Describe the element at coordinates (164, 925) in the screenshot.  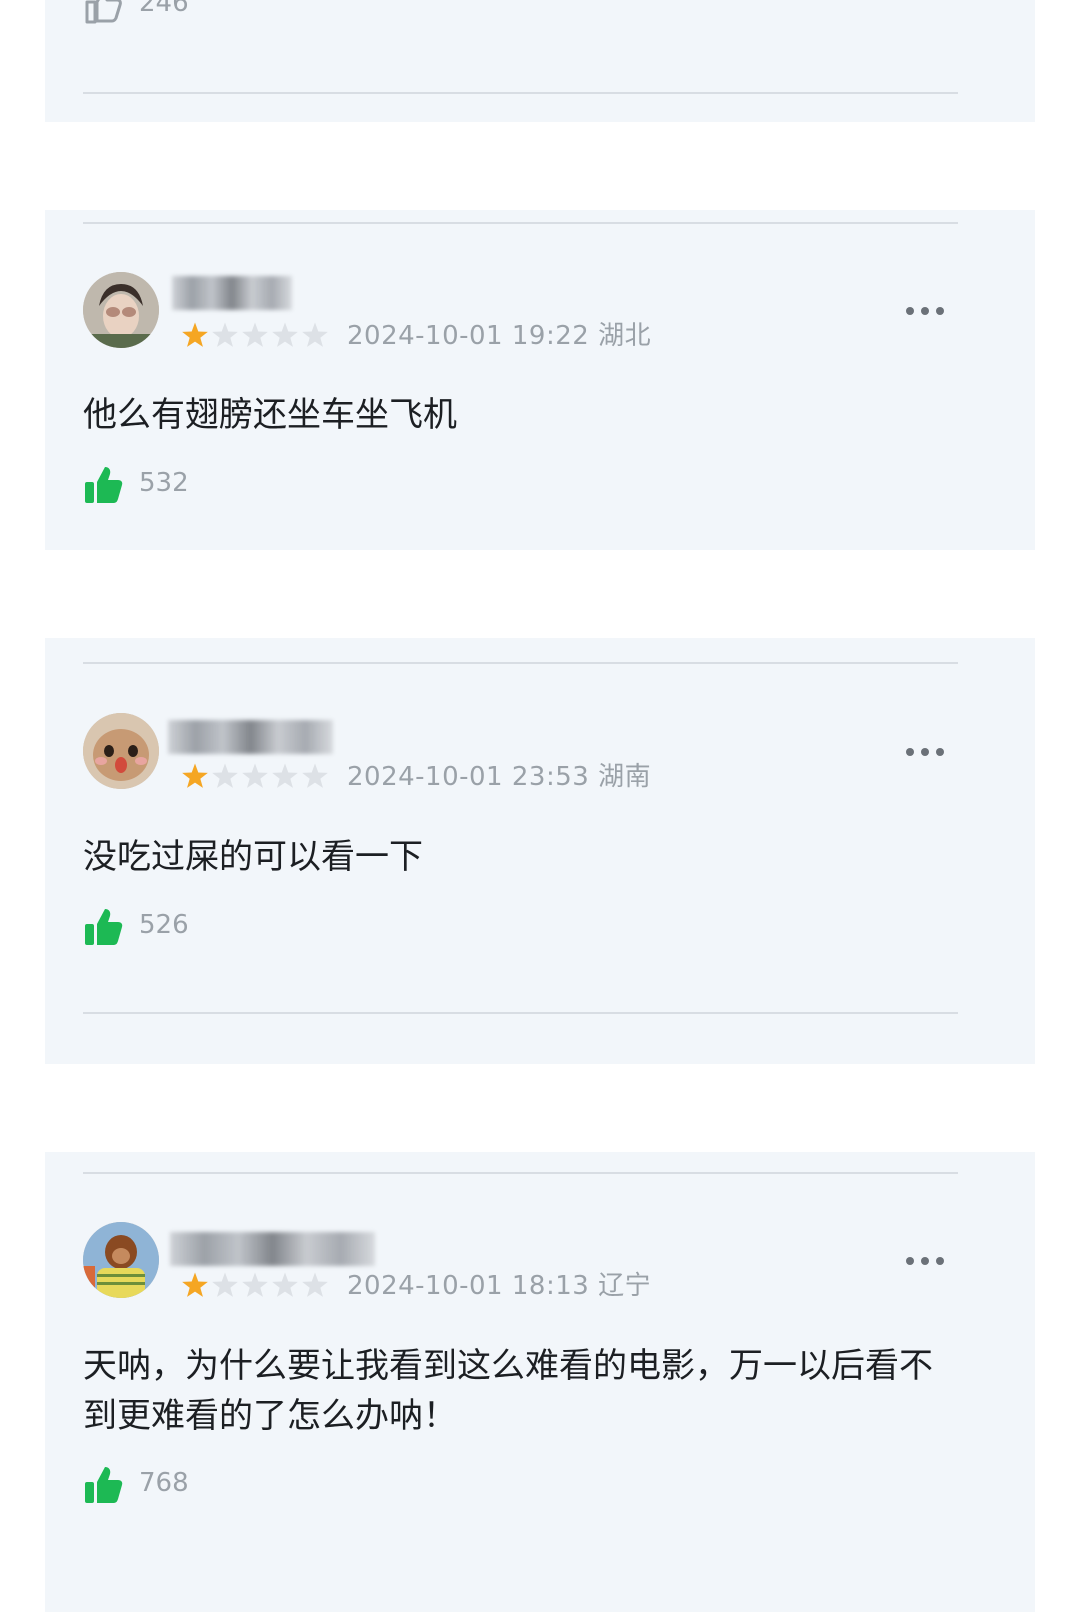
I see `like-count: 526` at that location.